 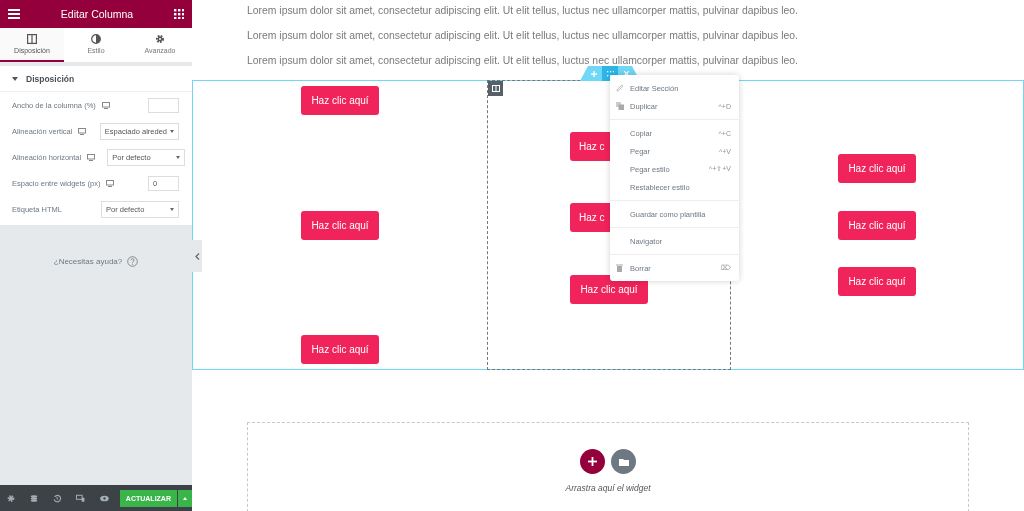 What do you see at coordinates (163, 105) in the screenshot?
I see `number-field` at bounding box center [163, 105].